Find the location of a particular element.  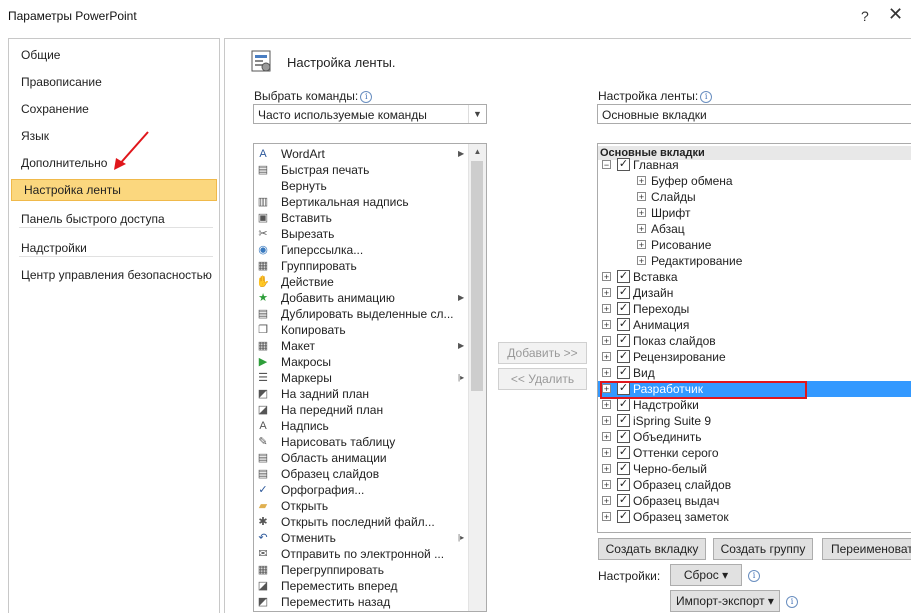

ribbon-tab-item: + ✓ Дизайн is located at coordinates (754, 293).